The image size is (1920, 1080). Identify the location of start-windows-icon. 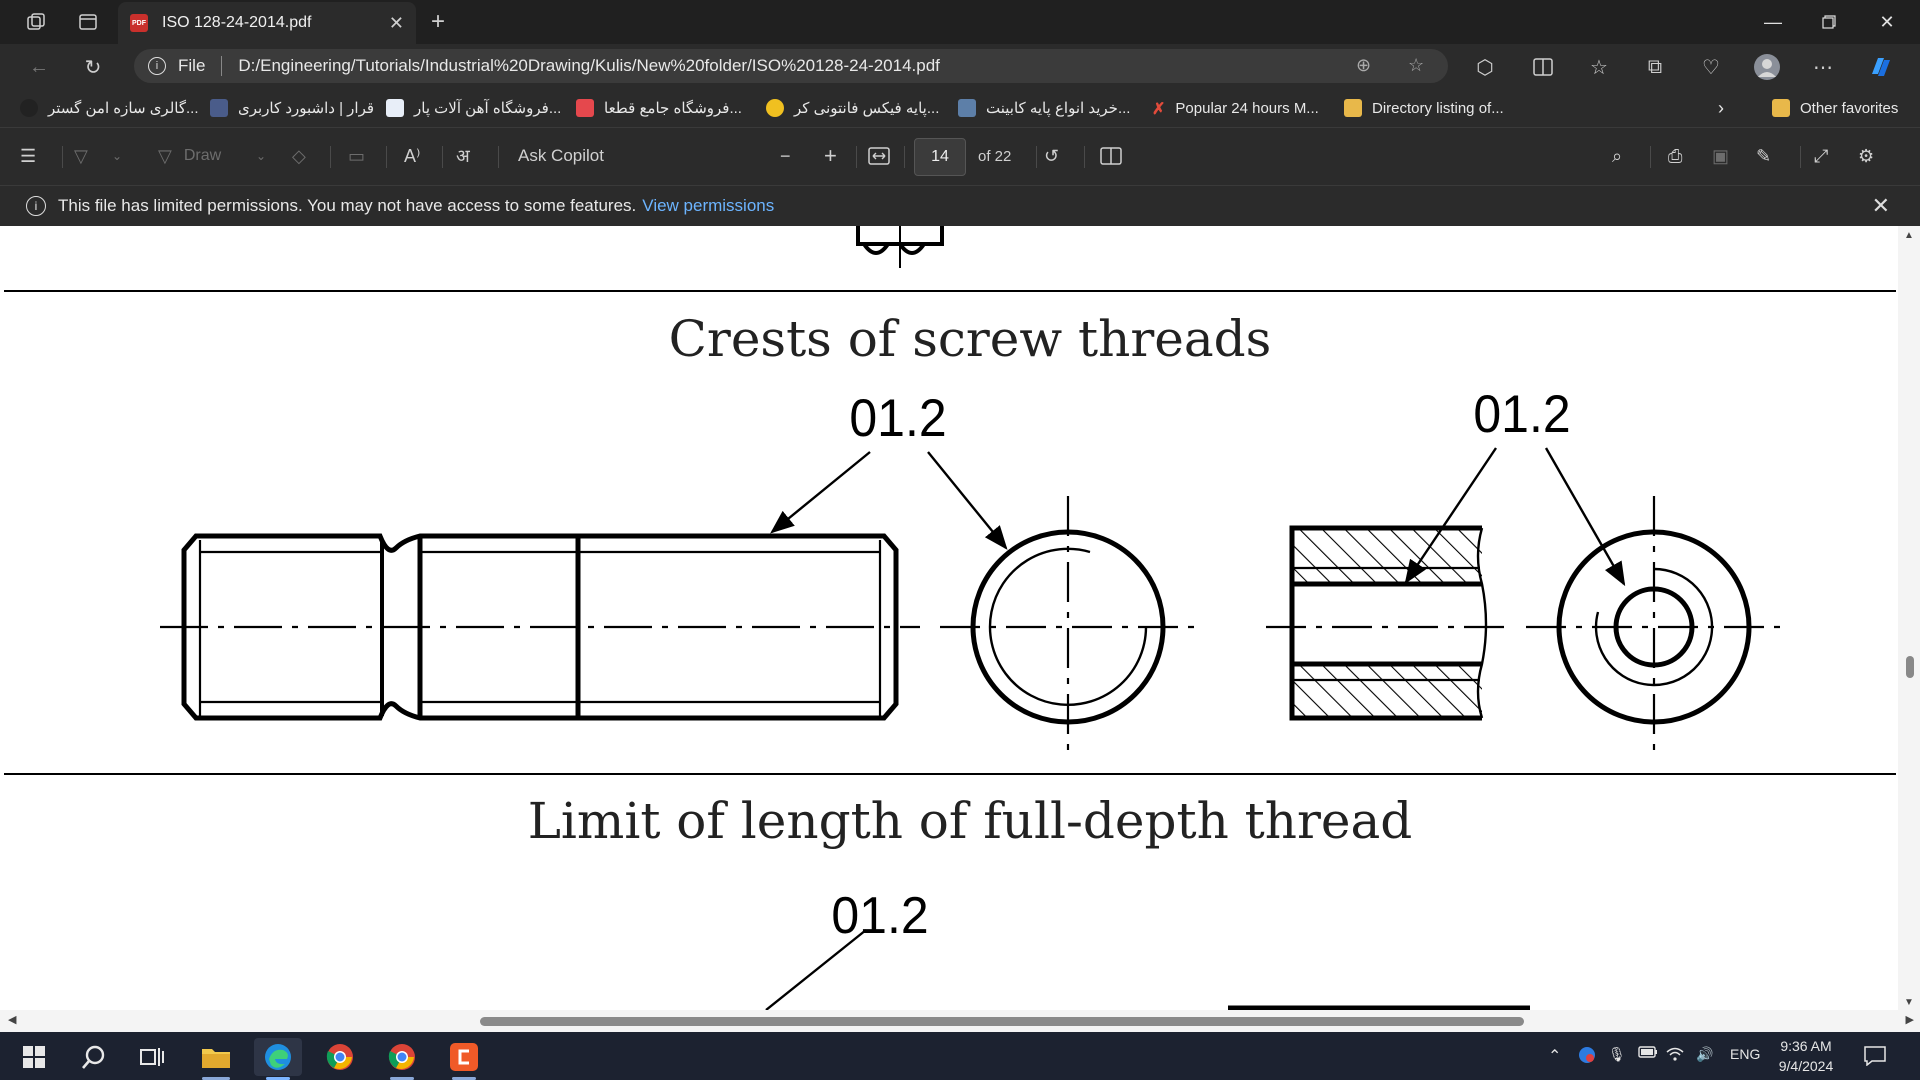
(34, 1057).